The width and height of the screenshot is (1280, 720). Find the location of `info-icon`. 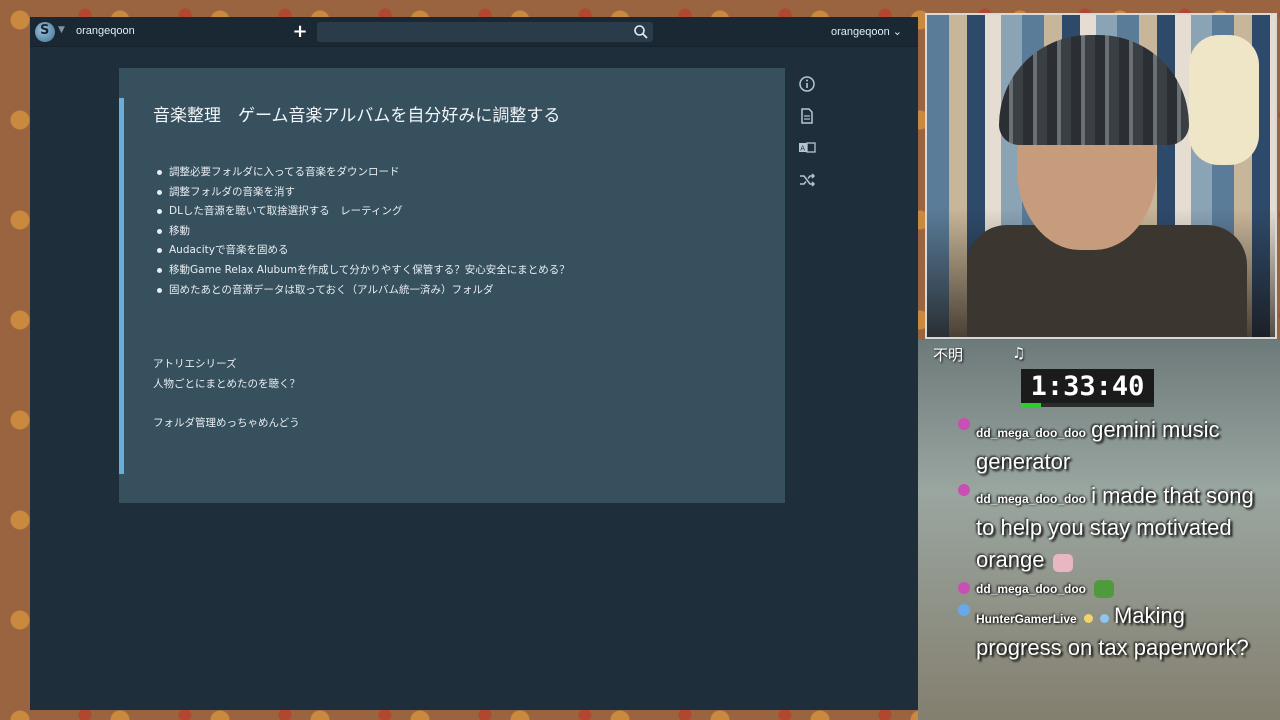

info-icon is located at coordinates (807, 84).